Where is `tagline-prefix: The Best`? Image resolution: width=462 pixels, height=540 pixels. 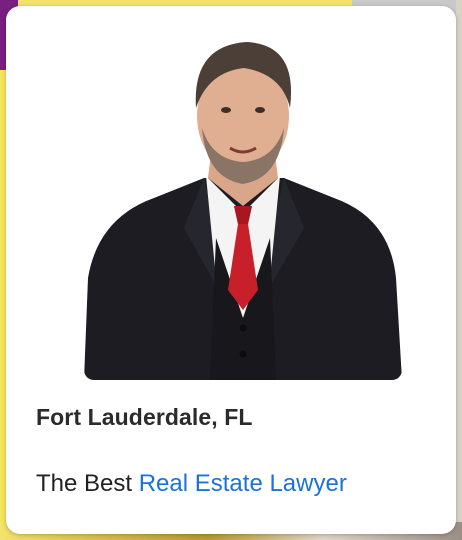
tagline-prefix: The Best is located at coordinates (84, 483).